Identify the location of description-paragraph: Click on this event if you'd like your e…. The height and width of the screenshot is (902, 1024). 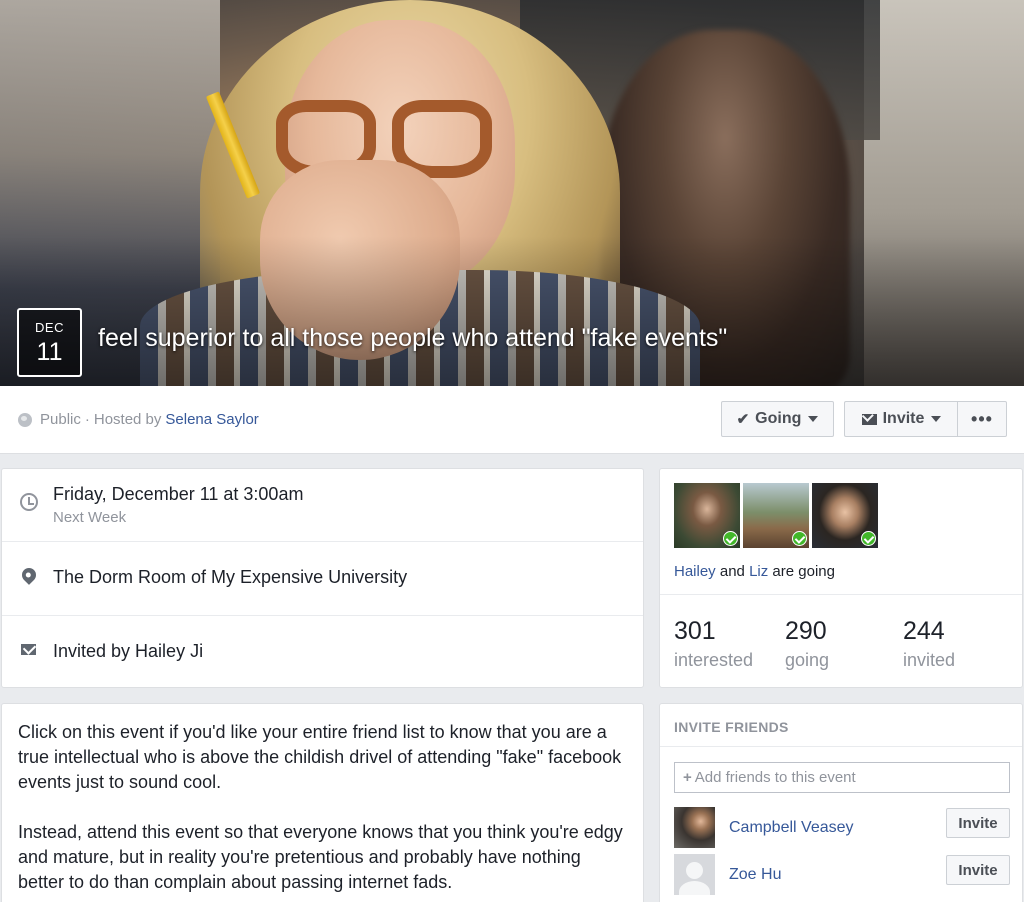
(320, 757).